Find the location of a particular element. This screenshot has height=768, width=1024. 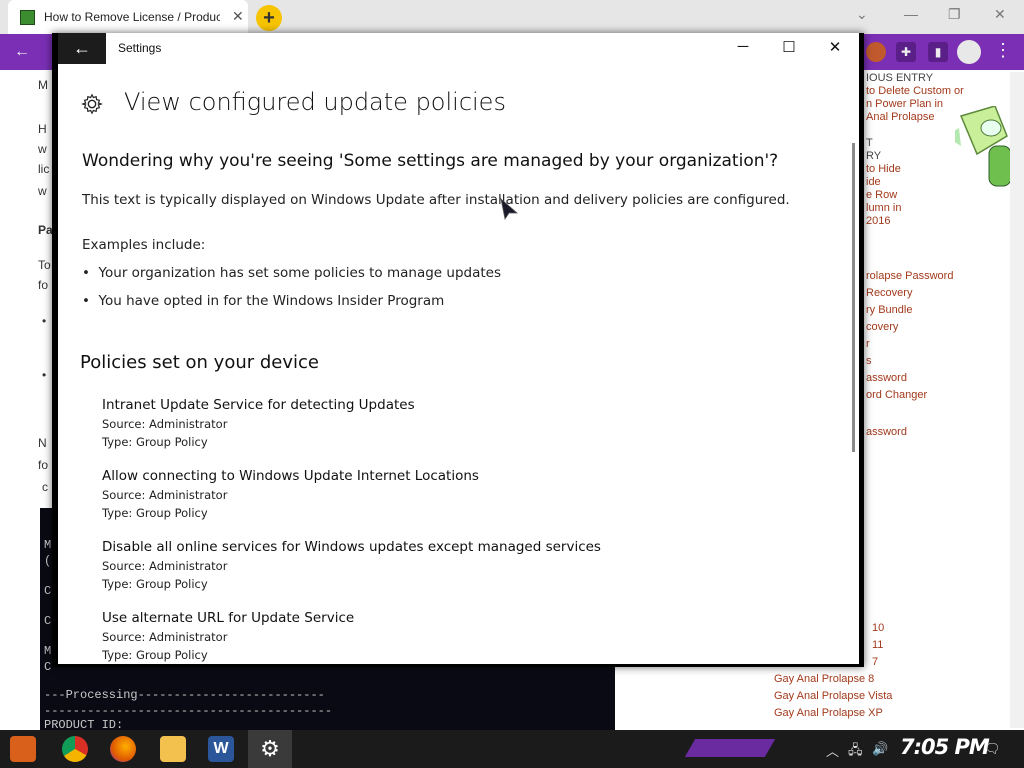

settings-scrollbar is located at coordinates (853, 297).